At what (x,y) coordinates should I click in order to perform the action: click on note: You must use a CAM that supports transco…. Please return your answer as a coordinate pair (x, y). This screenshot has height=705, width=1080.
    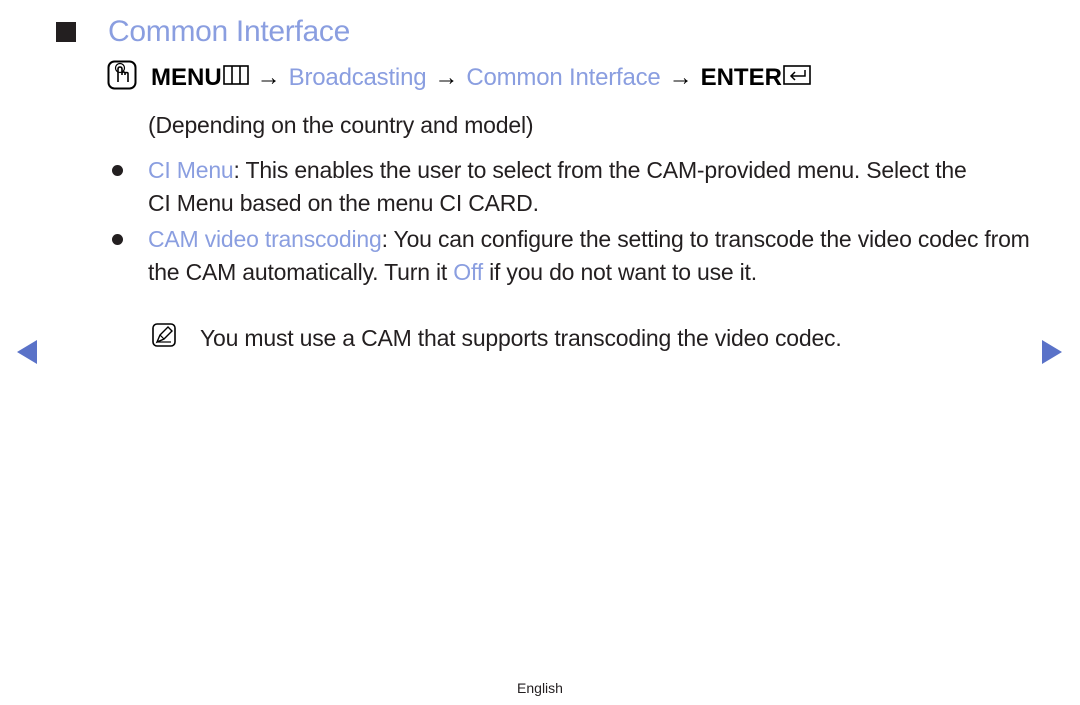
    Looking at the image, I should click on (497, 338).